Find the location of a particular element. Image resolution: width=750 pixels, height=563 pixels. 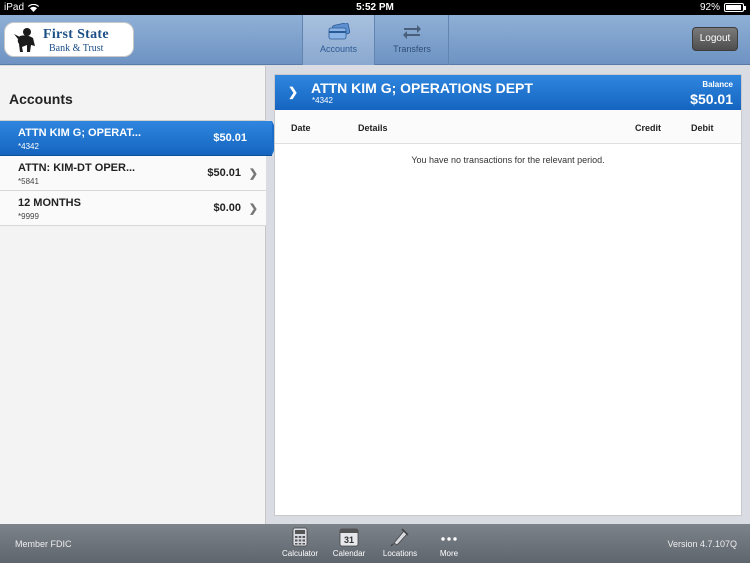

calendar-icon: 31 is located at coordinates (349, 537).